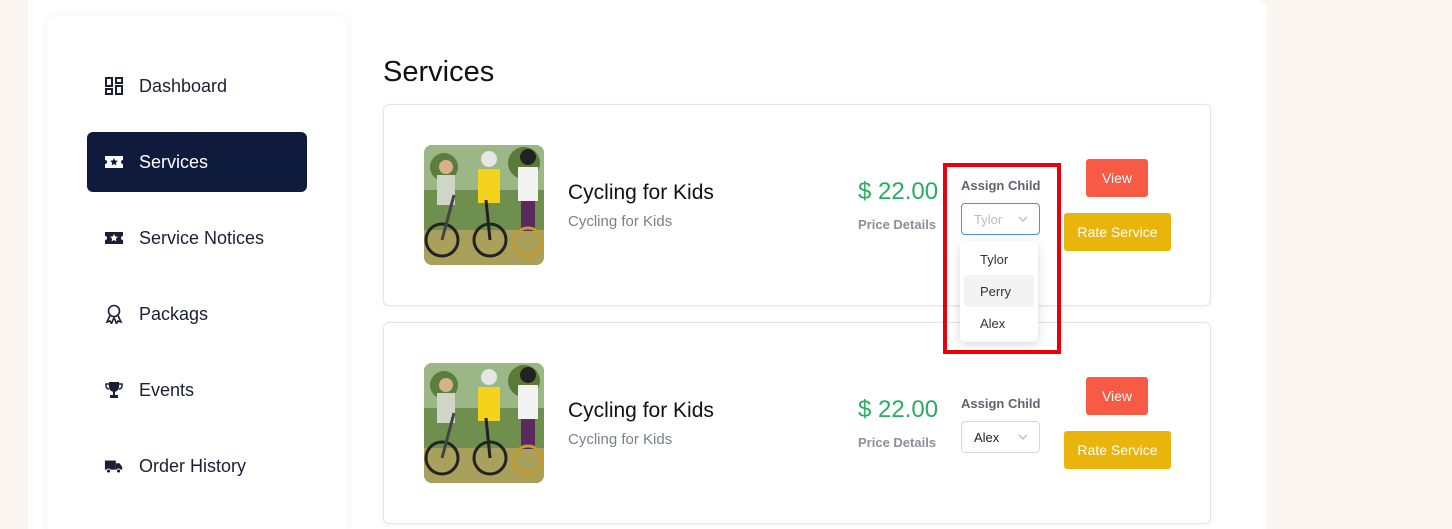  I want to click on sidebar-item-order-history: Order History, so click(197, 466).